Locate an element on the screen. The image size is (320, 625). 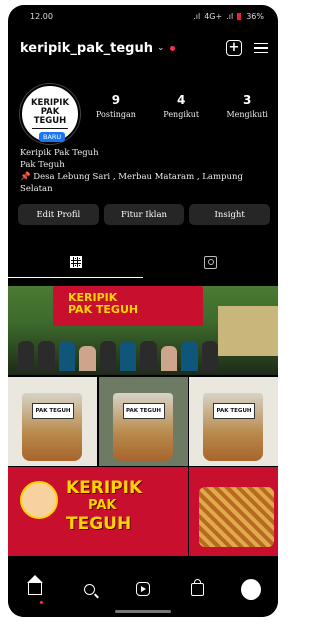
network-label: 4G+ is located at coordinates (213, 16).